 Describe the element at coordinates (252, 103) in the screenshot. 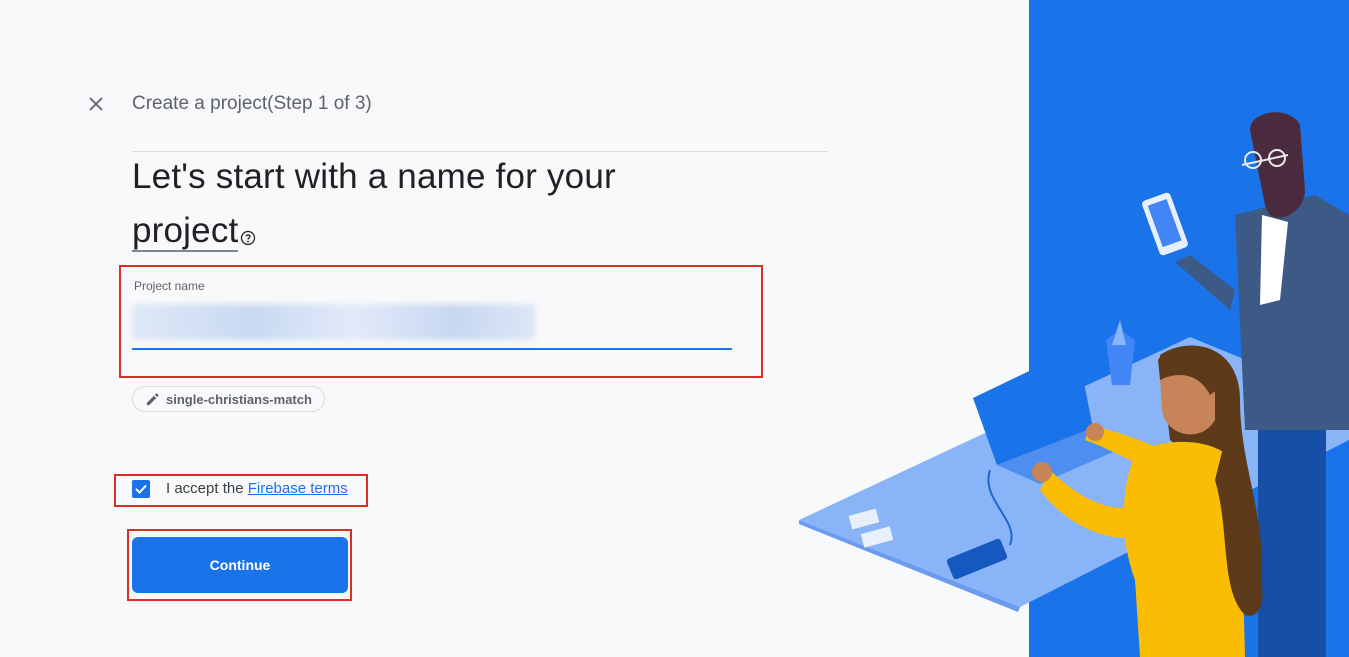

I see `step-title: Create a project(Step 1 of 3)` at that location.